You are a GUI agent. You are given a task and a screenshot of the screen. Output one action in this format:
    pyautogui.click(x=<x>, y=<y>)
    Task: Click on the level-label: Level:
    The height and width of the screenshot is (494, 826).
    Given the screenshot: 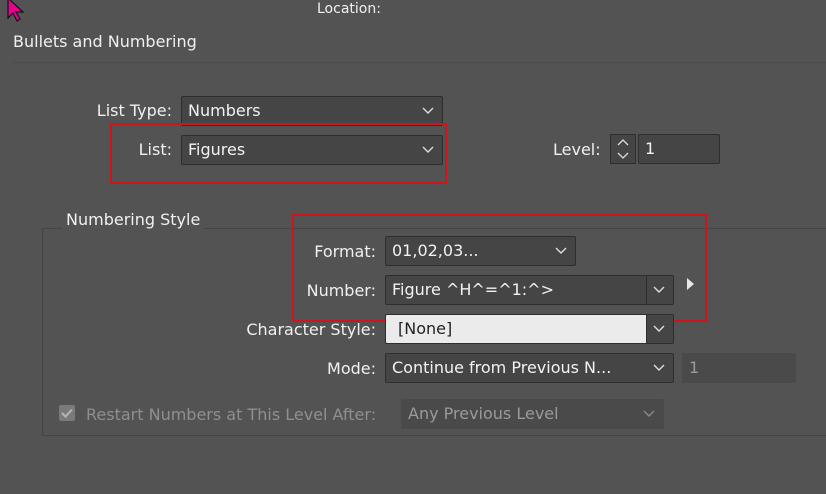 What is the action you would take?
    pyautogui.click(x=577, y=149)
    